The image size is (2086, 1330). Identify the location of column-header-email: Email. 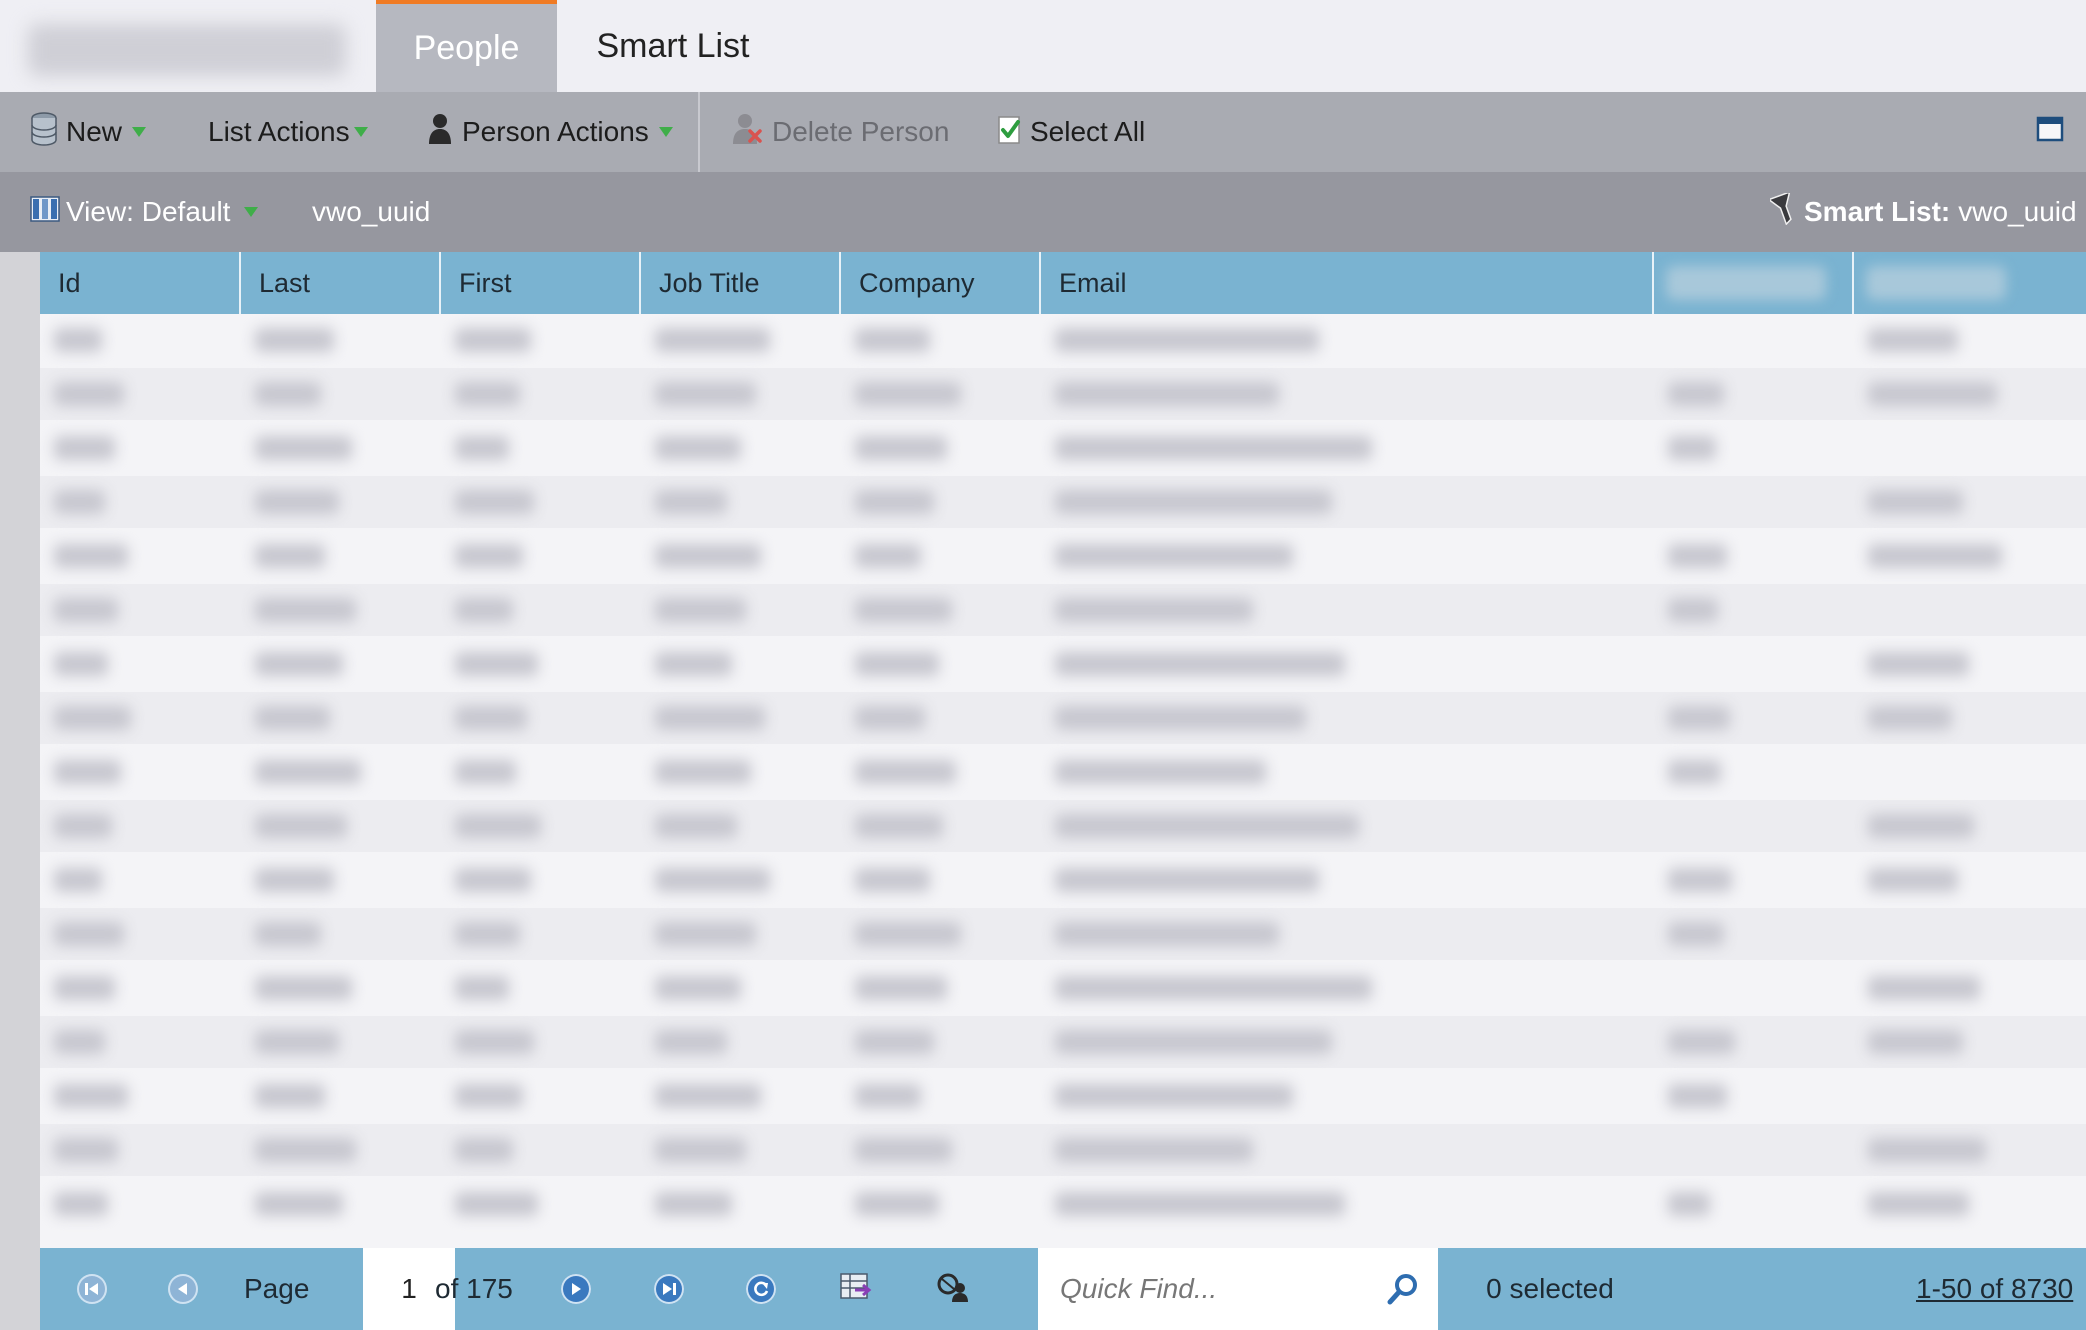
(1347, 283).